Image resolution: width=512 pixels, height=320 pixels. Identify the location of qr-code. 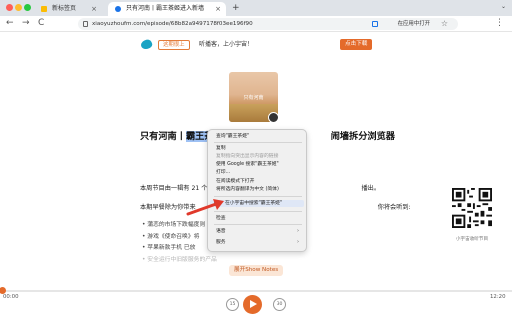
(472, 208).